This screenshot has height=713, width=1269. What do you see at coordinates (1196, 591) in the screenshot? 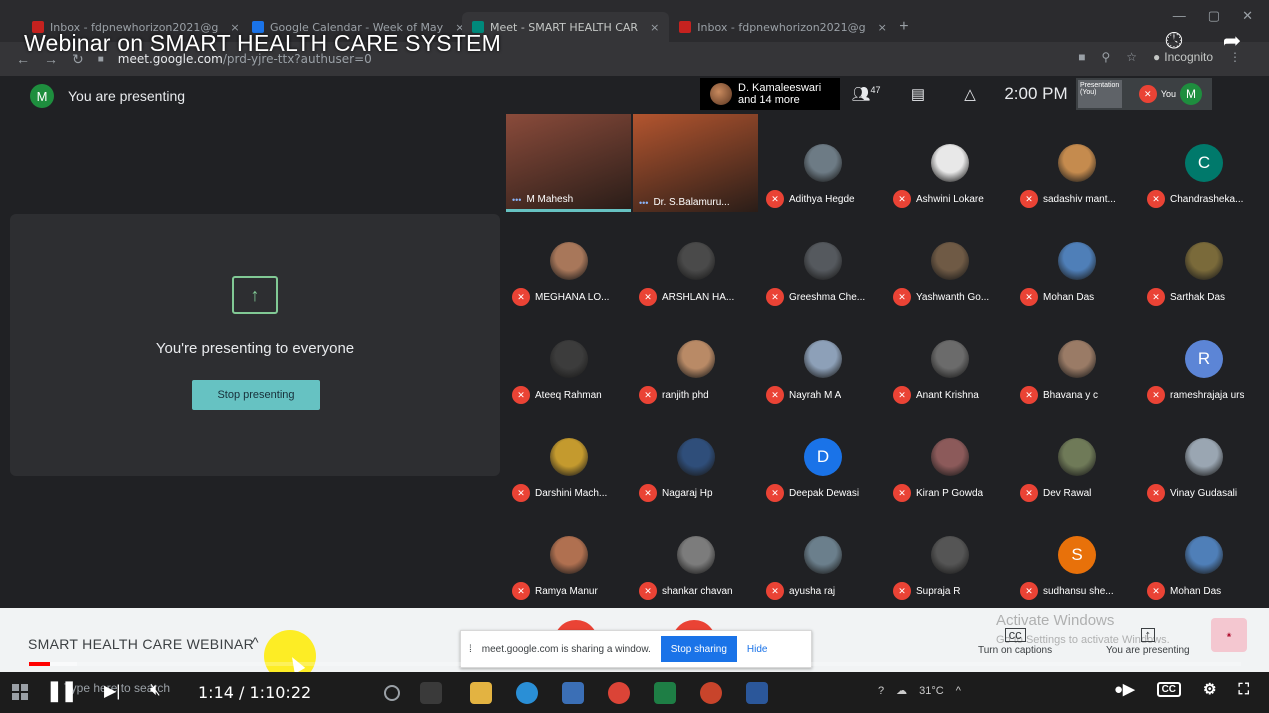
I see `participant-name: Mohan Das` at bounding box center [1196, 591].